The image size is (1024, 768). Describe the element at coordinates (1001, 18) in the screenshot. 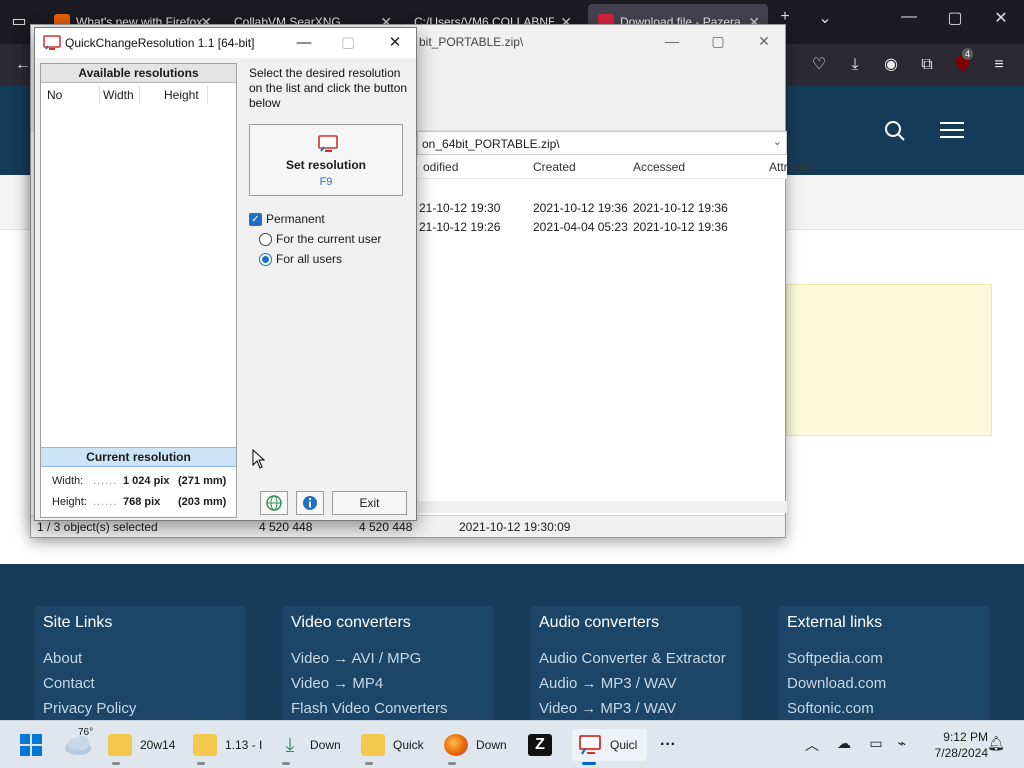

I see `browser-close-button: ✕` at that location.